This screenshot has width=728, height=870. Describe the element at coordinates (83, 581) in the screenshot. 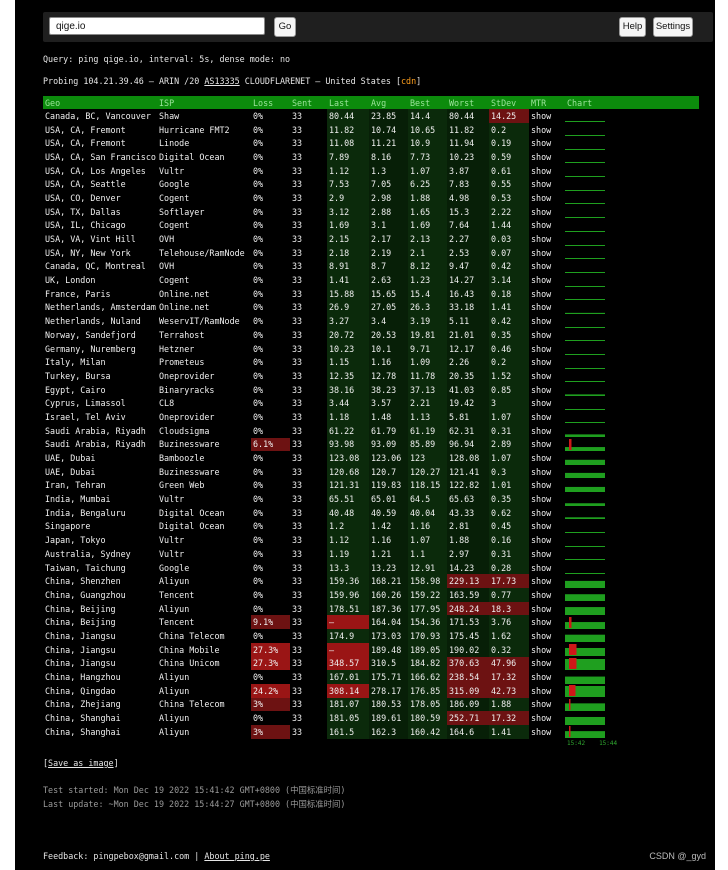

I see `cell-geo: China, Shenzhen` at that location.